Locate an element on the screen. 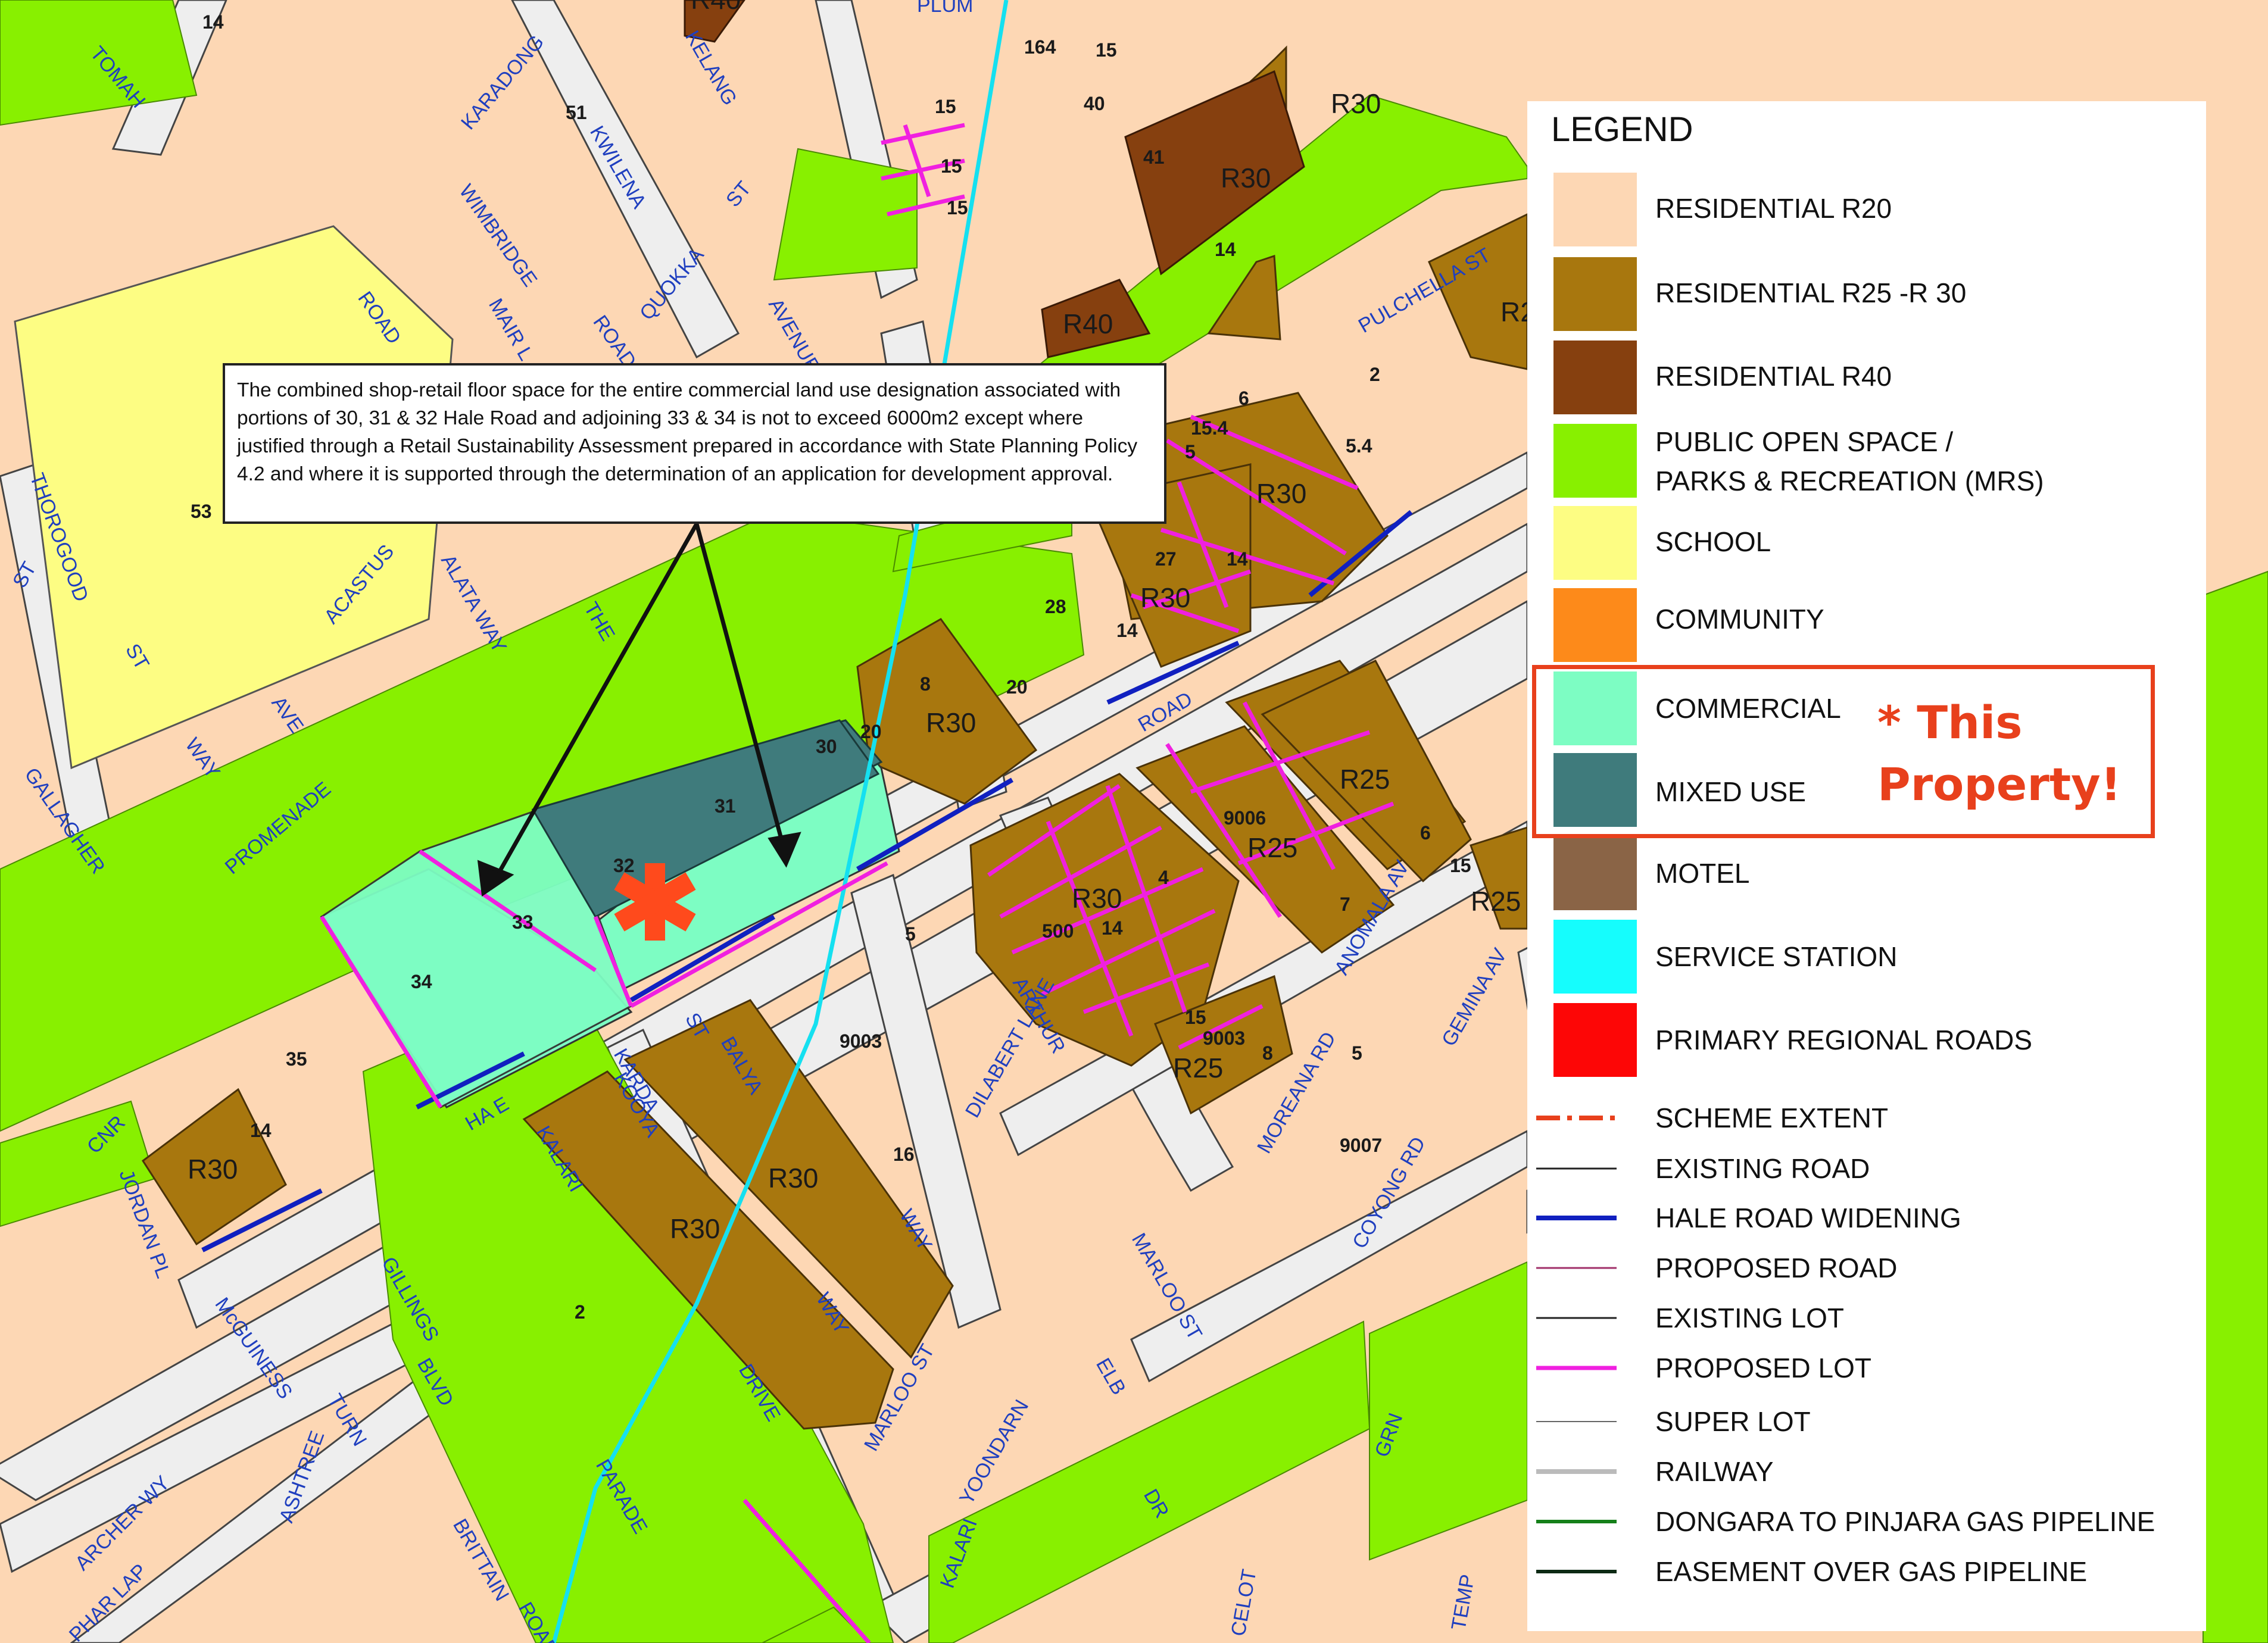  legend-item-residential-r40: RESIDENTIAL R40 is located at coordinates (1866, 377).